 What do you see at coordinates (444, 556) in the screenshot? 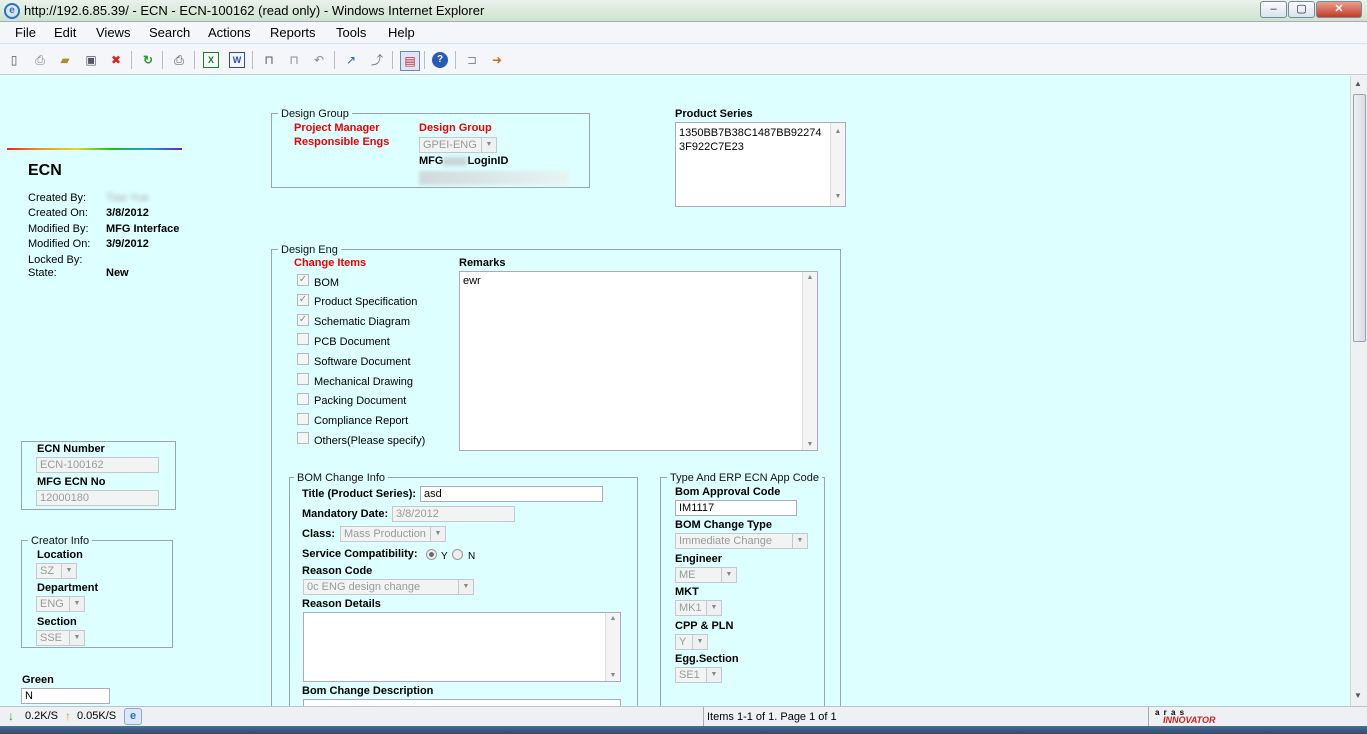
I see `service-y-label: Y` at bounding box center [444, 556].